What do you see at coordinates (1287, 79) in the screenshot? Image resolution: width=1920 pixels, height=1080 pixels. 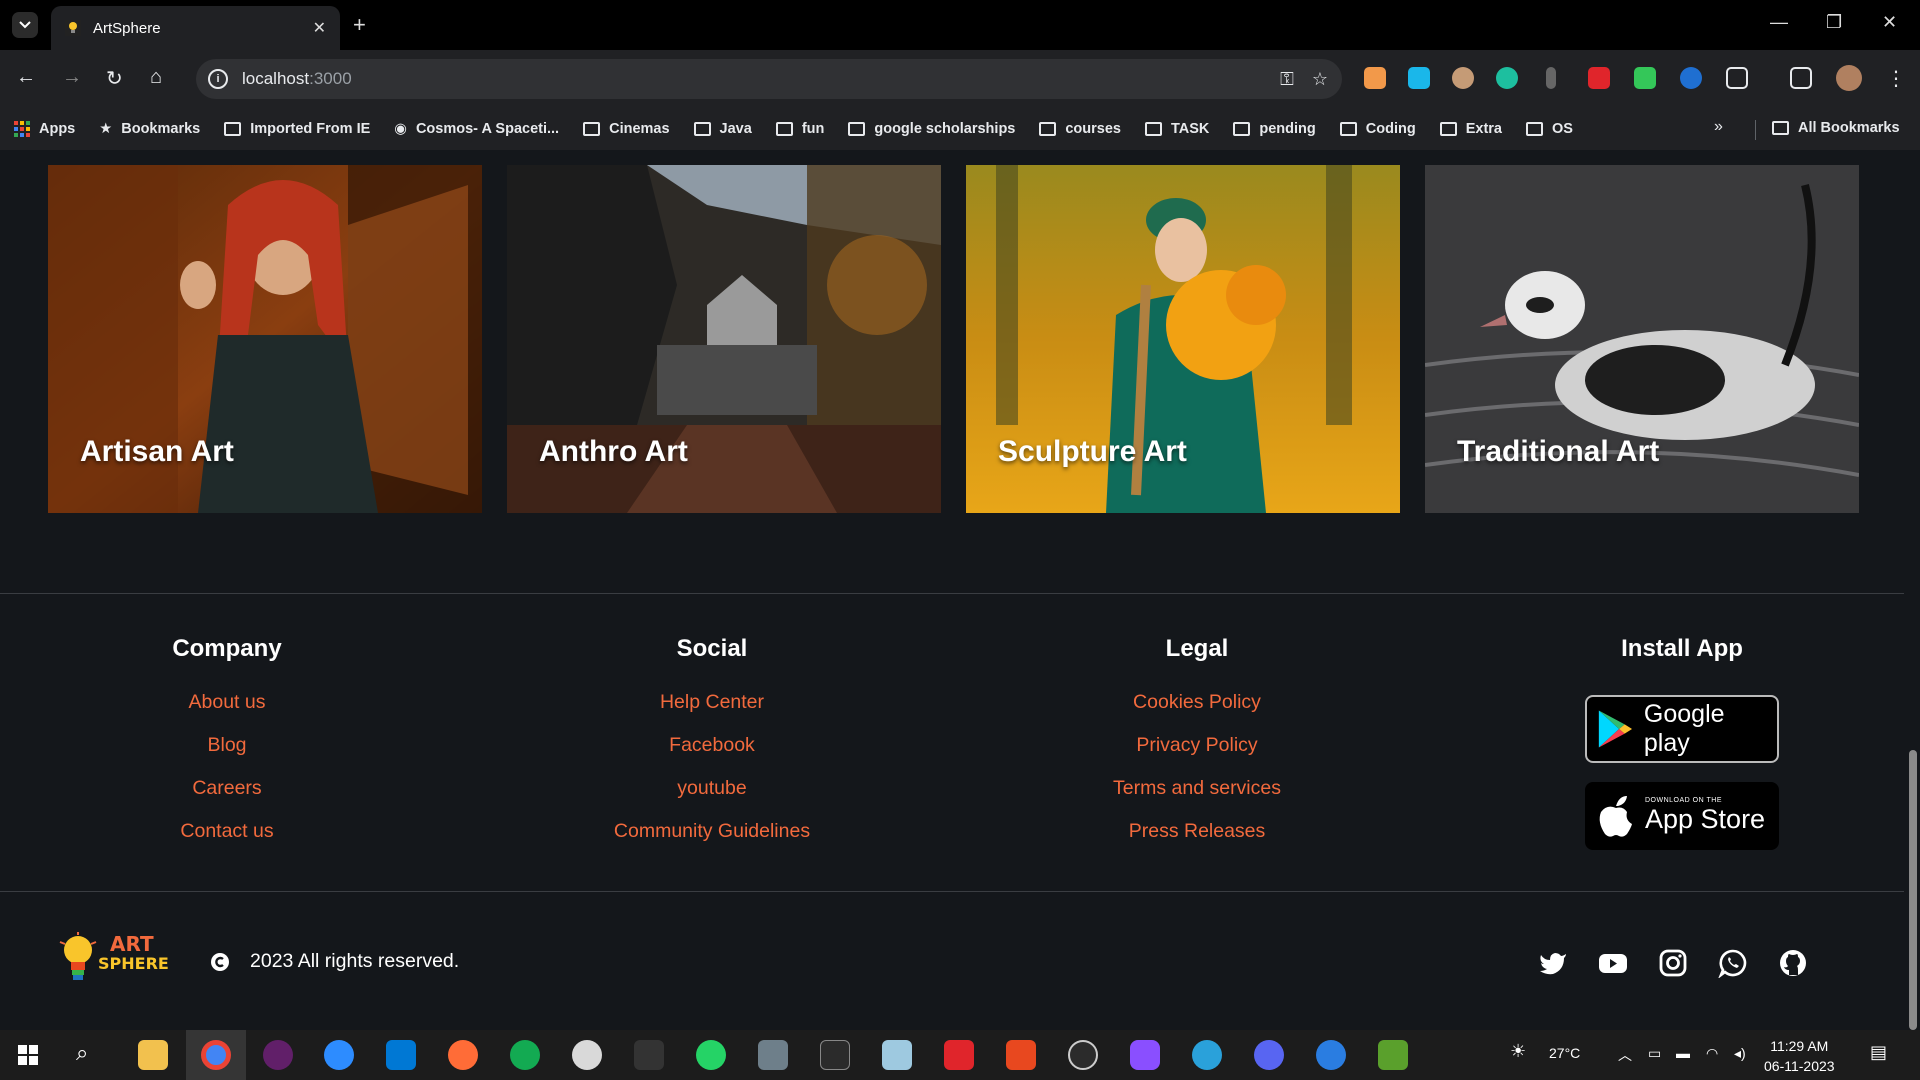 I see `password-key-icon: ⚿` at bounding box center [1287, 79].